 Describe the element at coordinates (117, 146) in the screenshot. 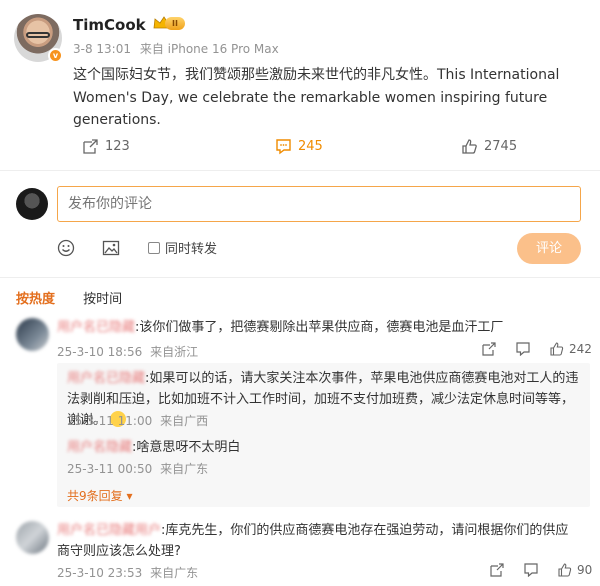

I see `repost-count: 123` at that location.